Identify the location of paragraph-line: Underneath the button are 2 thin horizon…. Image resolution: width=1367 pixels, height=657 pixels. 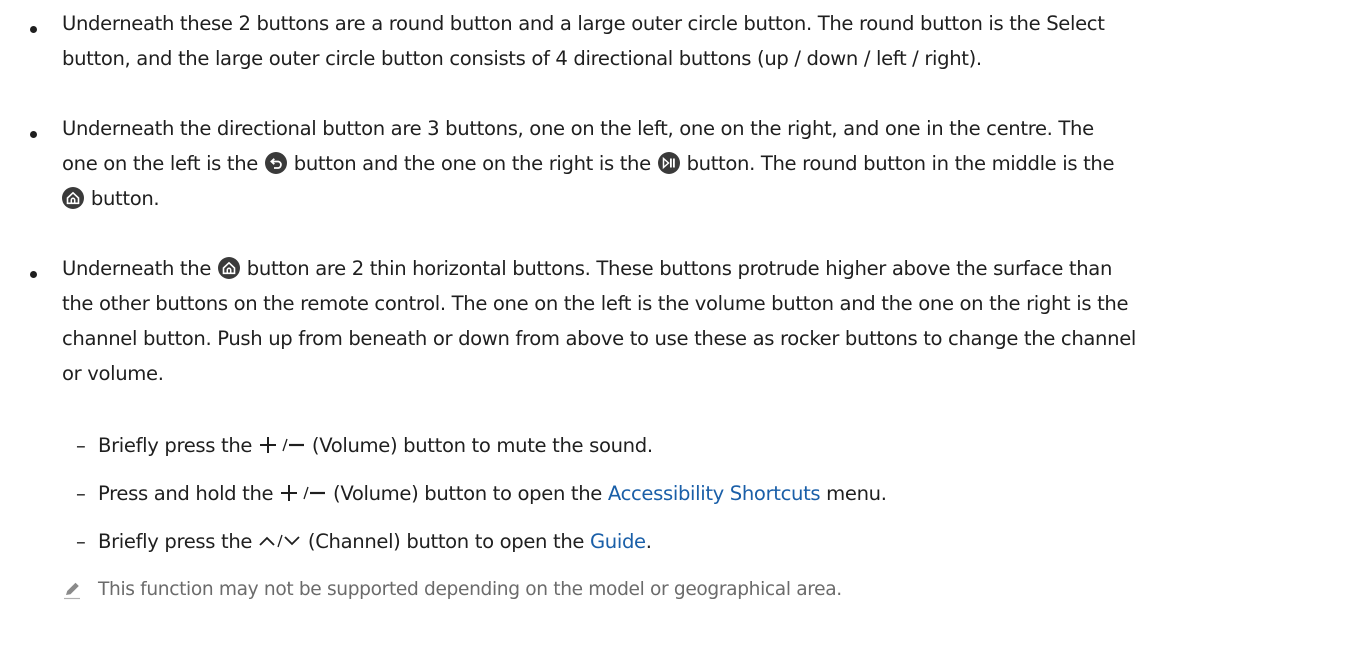
(587, 269).